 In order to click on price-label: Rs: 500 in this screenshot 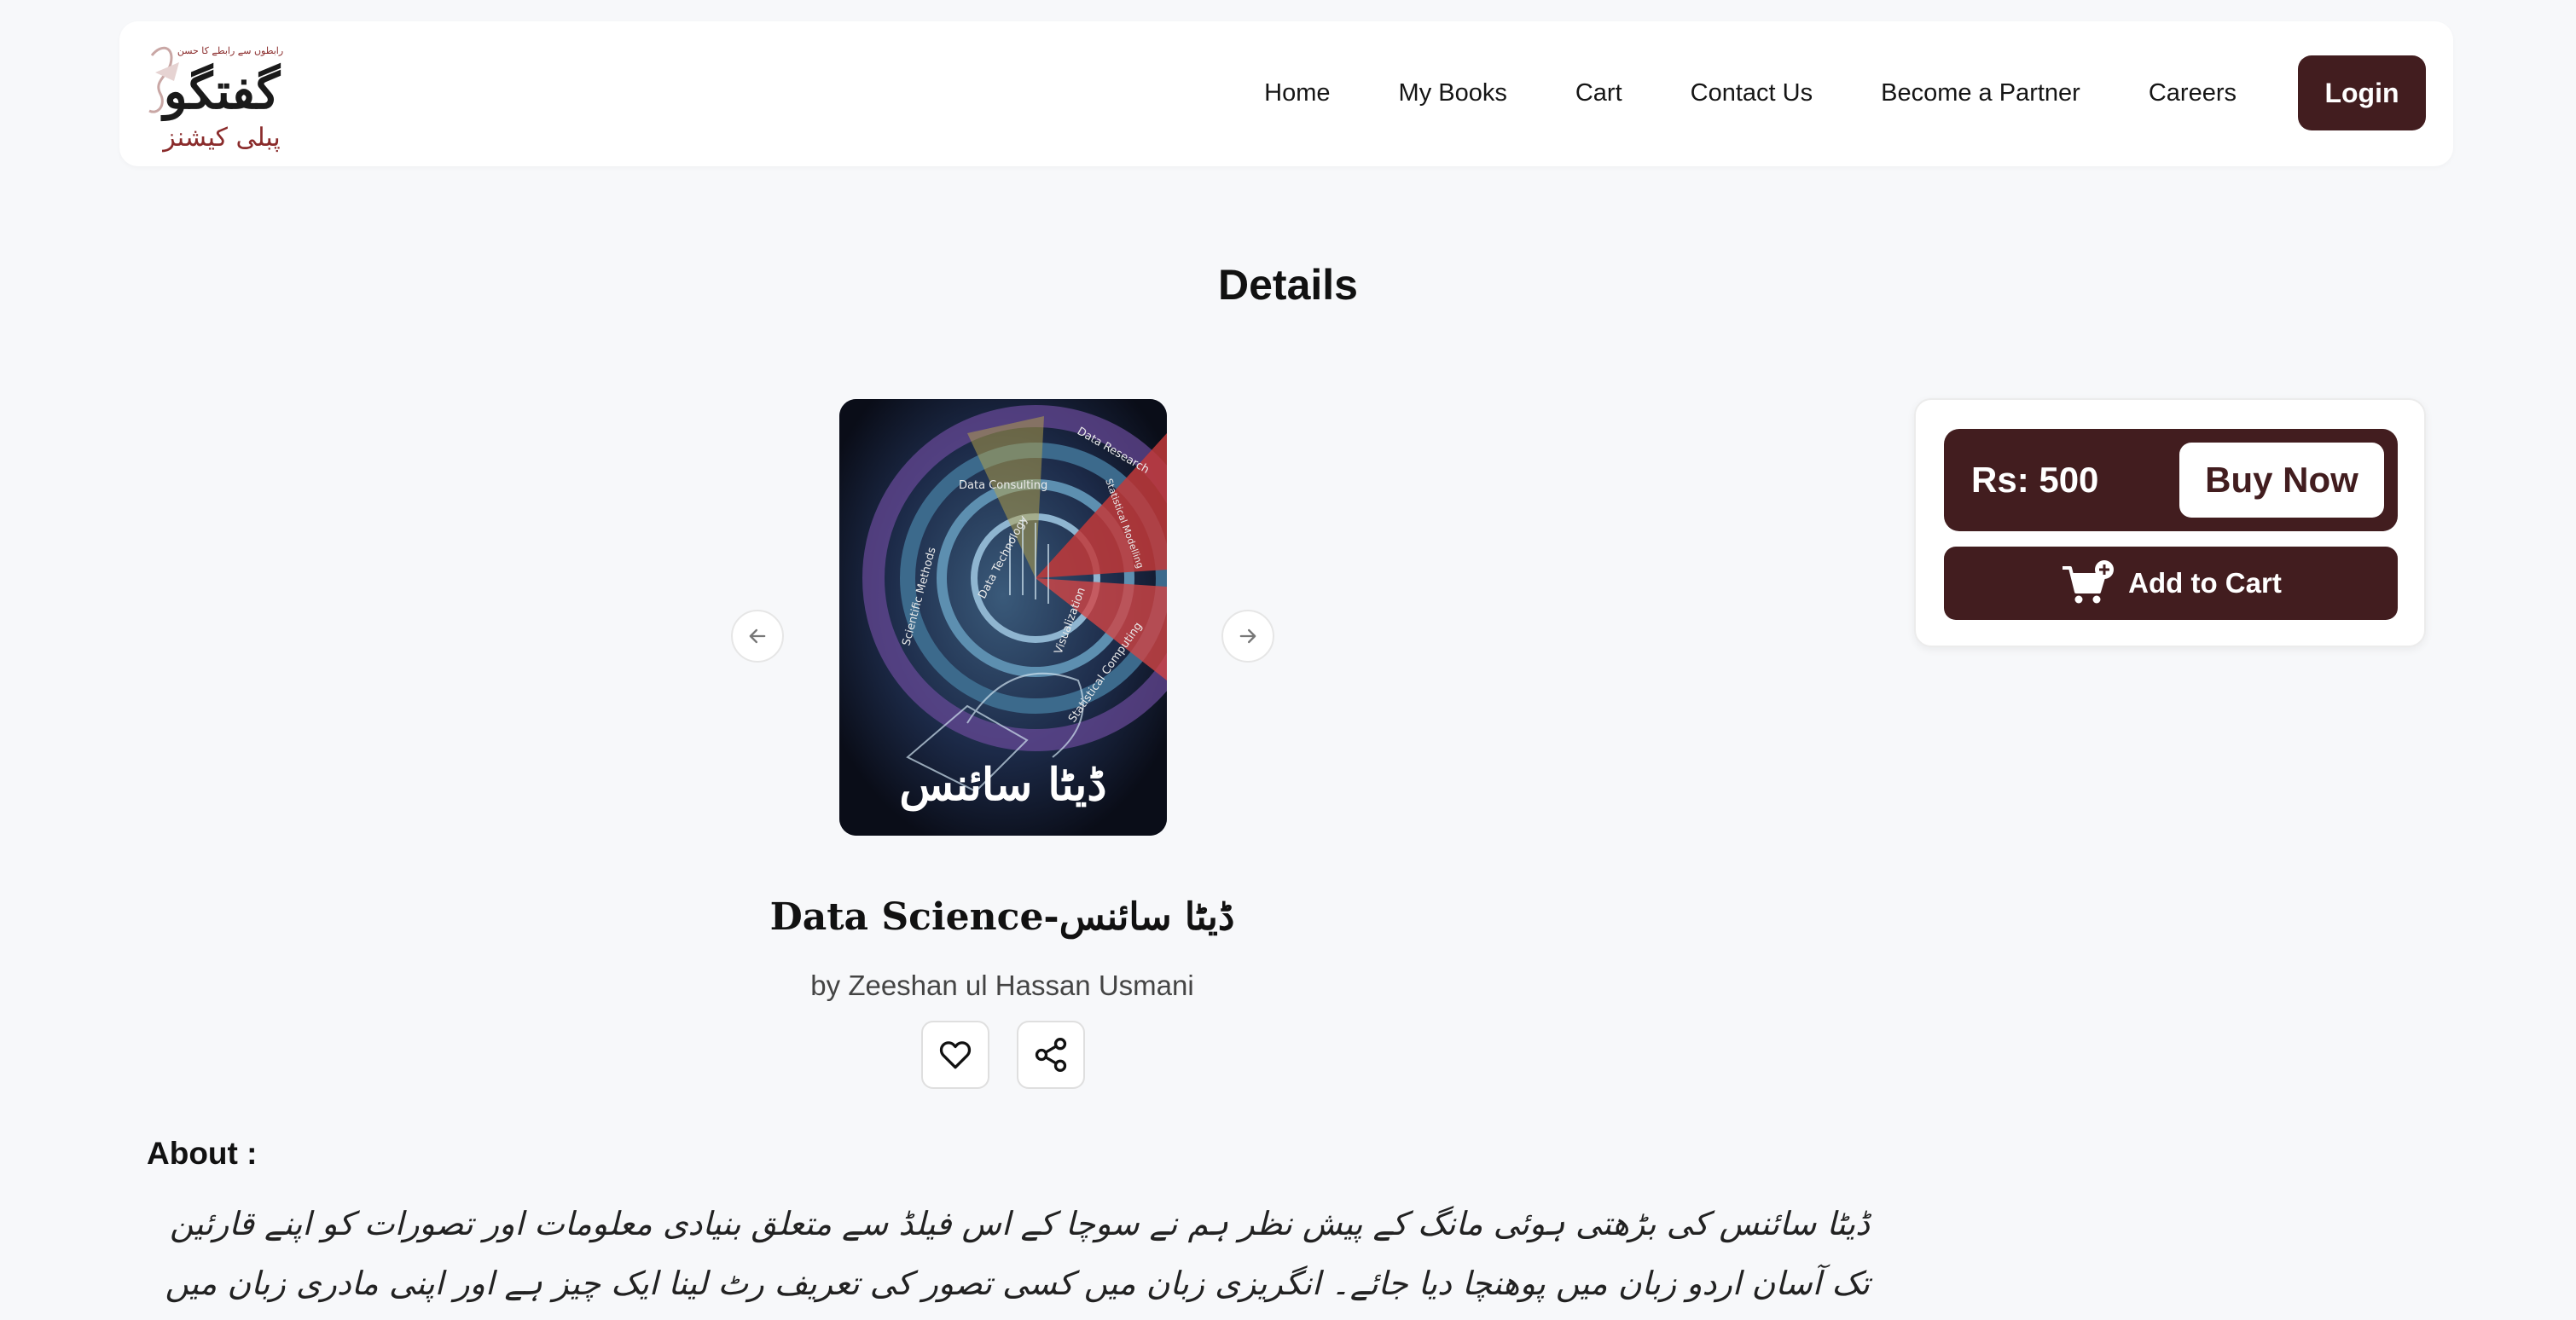, I will do `click(2035, 480)`.